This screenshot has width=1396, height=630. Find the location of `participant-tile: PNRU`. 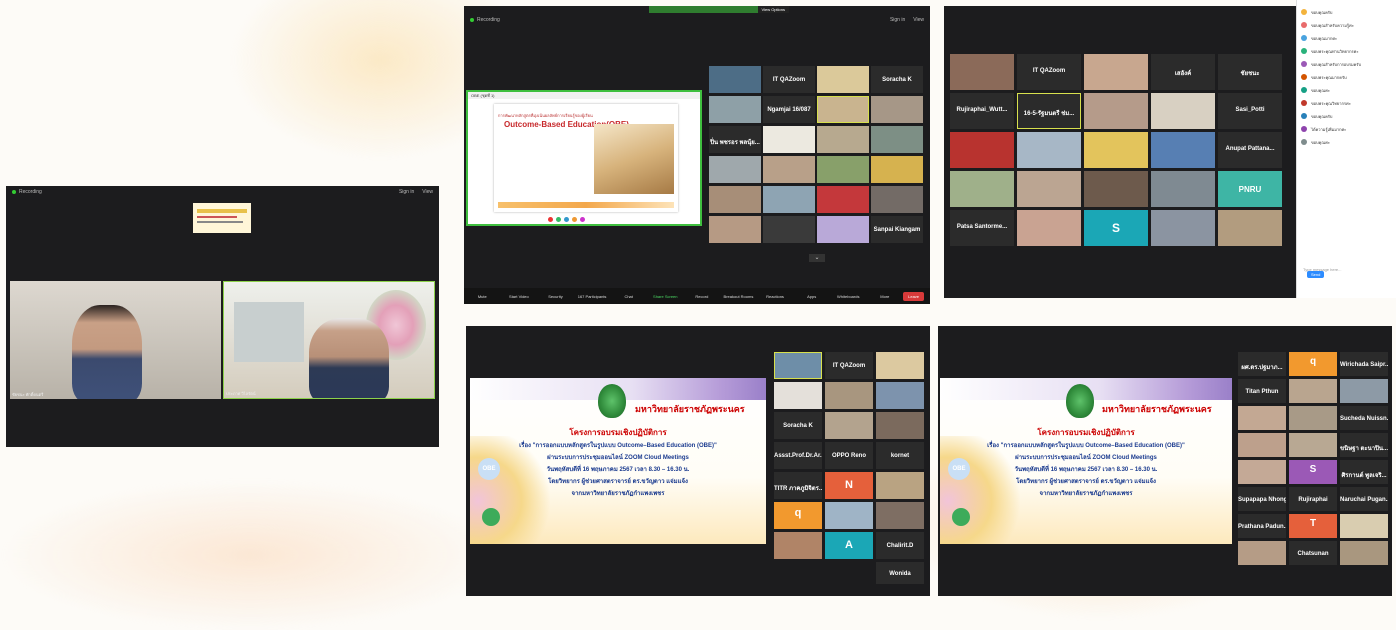

participant-tile: PNRU is located at coordinates (1250, 189).